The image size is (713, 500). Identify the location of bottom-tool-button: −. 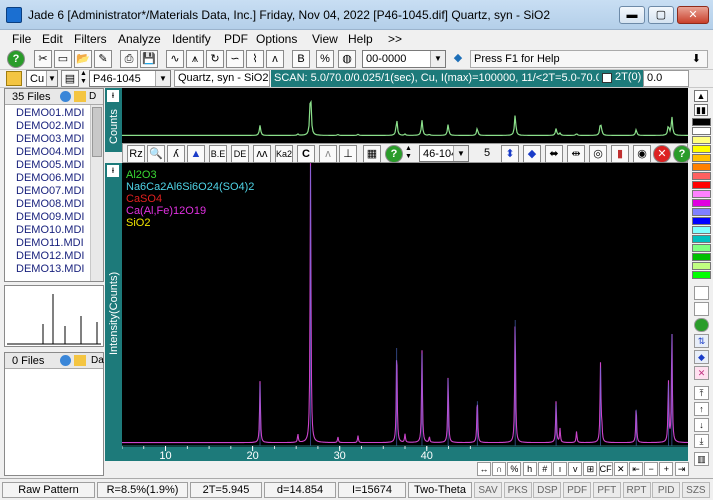
(651, 469).